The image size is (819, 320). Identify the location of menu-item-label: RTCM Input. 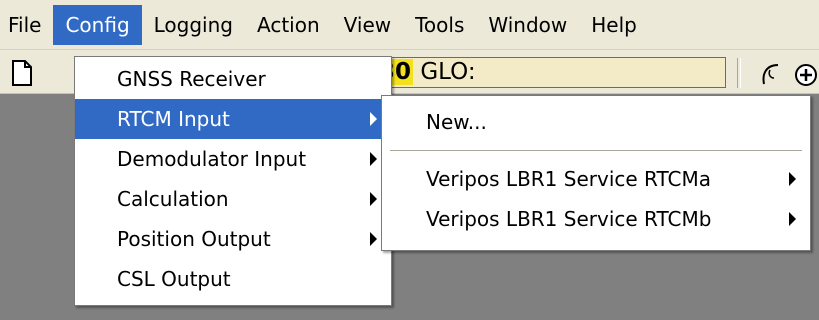
(173, 119).